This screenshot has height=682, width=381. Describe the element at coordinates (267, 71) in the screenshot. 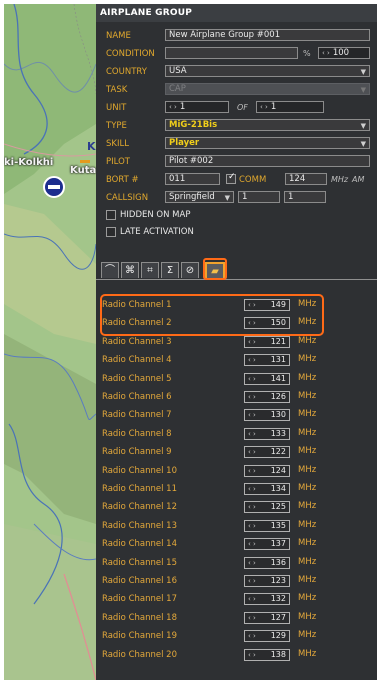

I see `country-select: USA ▼` at that location.